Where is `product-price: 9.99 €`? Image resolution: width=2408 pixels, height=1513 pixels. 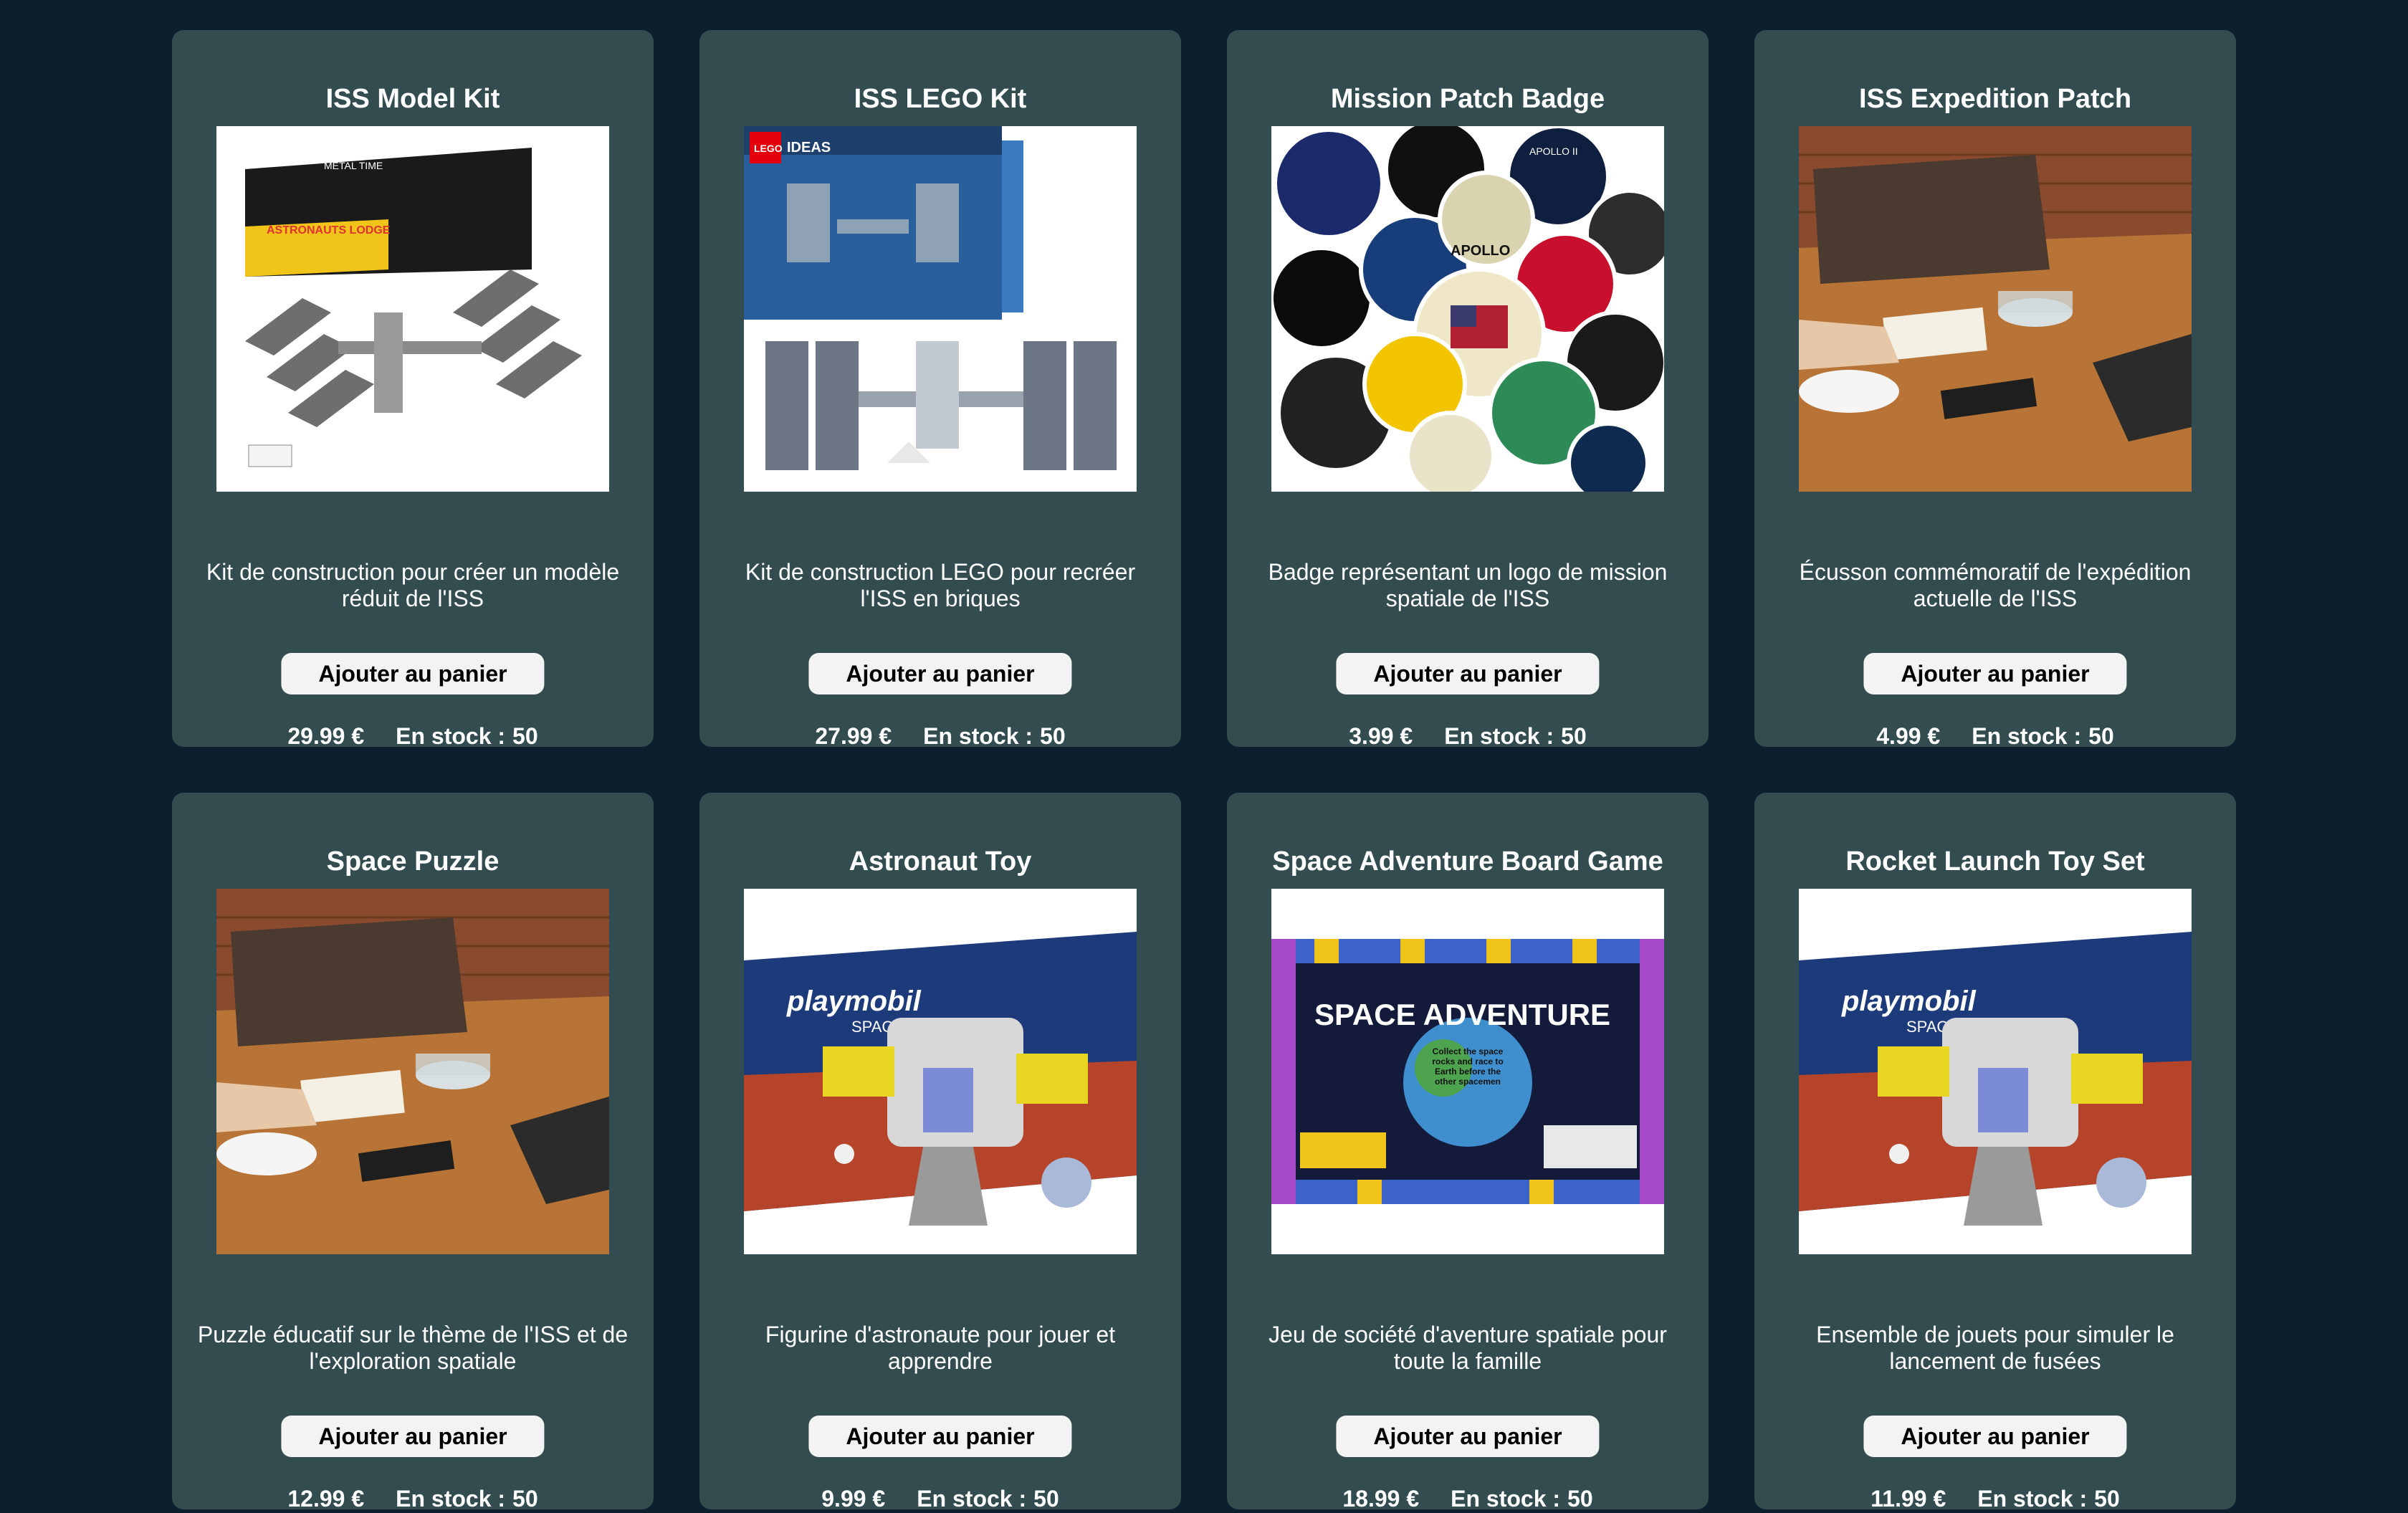 product-price: 9.99 € is located at coordinates (853, 1499).